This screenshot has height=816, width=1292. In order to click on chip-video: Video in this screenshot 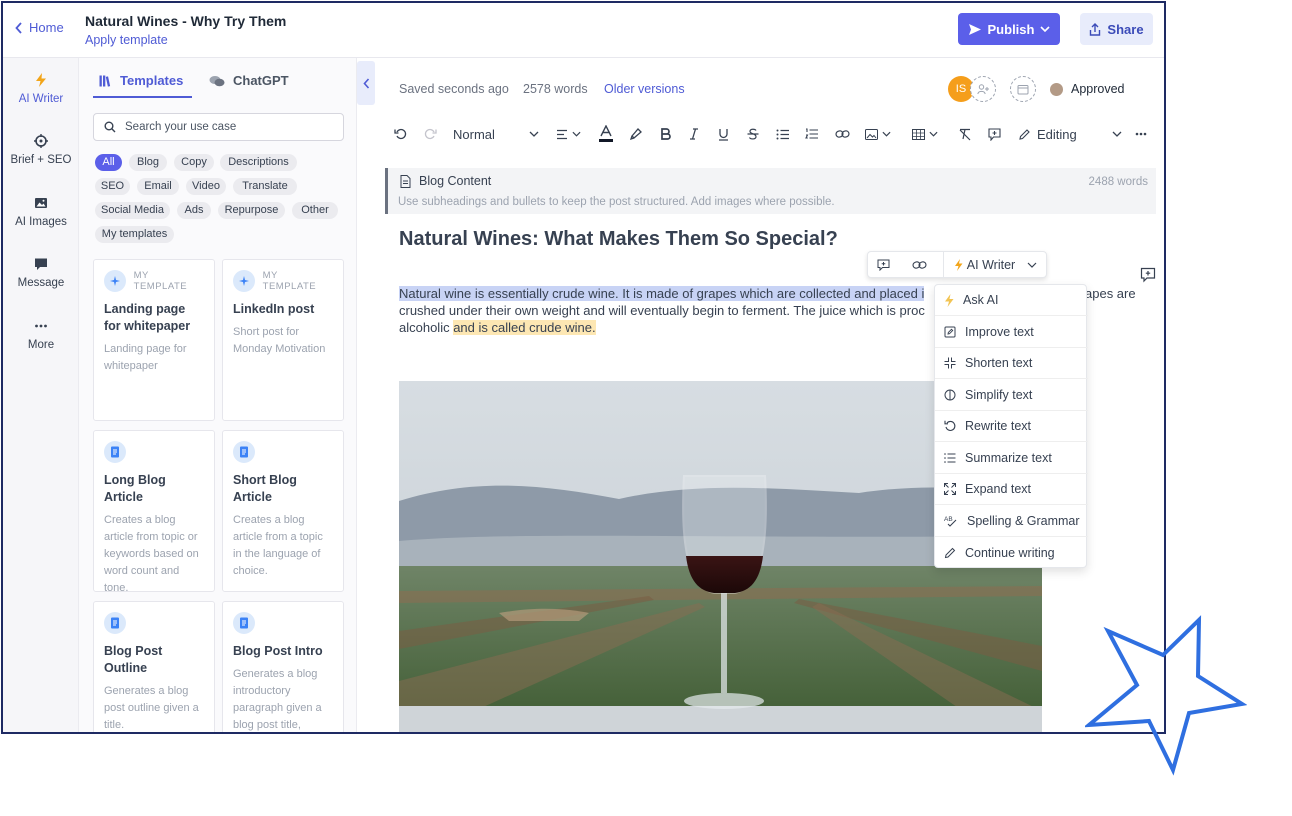, I will do `click(206, 186)`.